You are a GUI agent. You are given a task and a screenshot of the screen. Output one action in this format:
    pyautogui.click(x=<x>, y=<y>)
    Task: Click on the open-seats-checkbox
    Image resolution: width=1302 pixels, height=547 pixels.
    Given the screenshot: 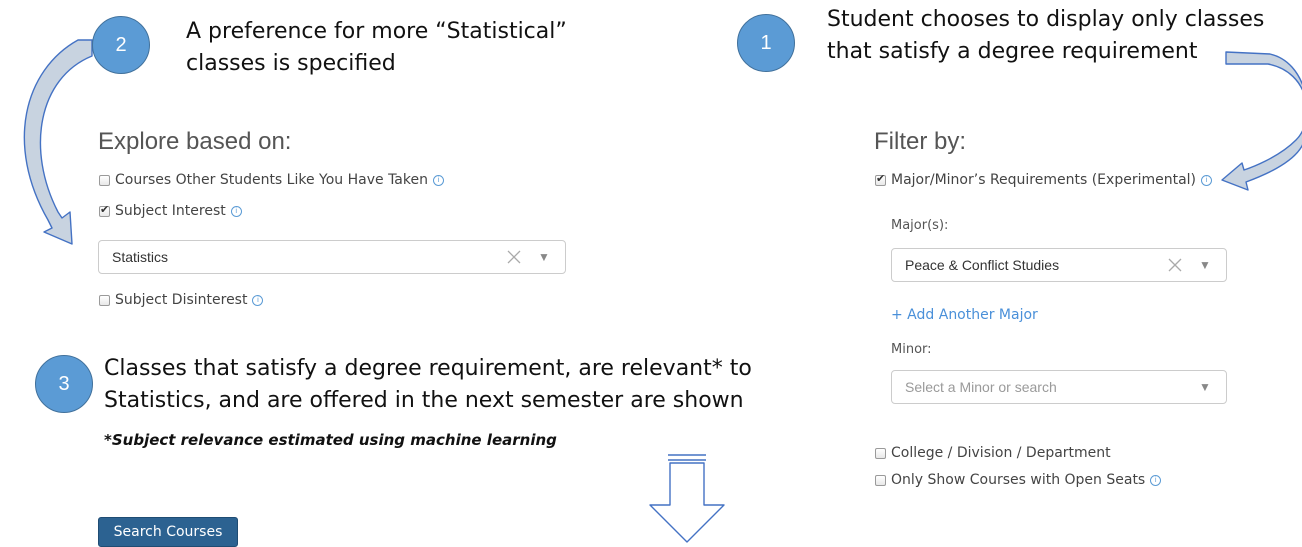 What is the action you would take?
    pyautogui.click(x=880, y=480)
    